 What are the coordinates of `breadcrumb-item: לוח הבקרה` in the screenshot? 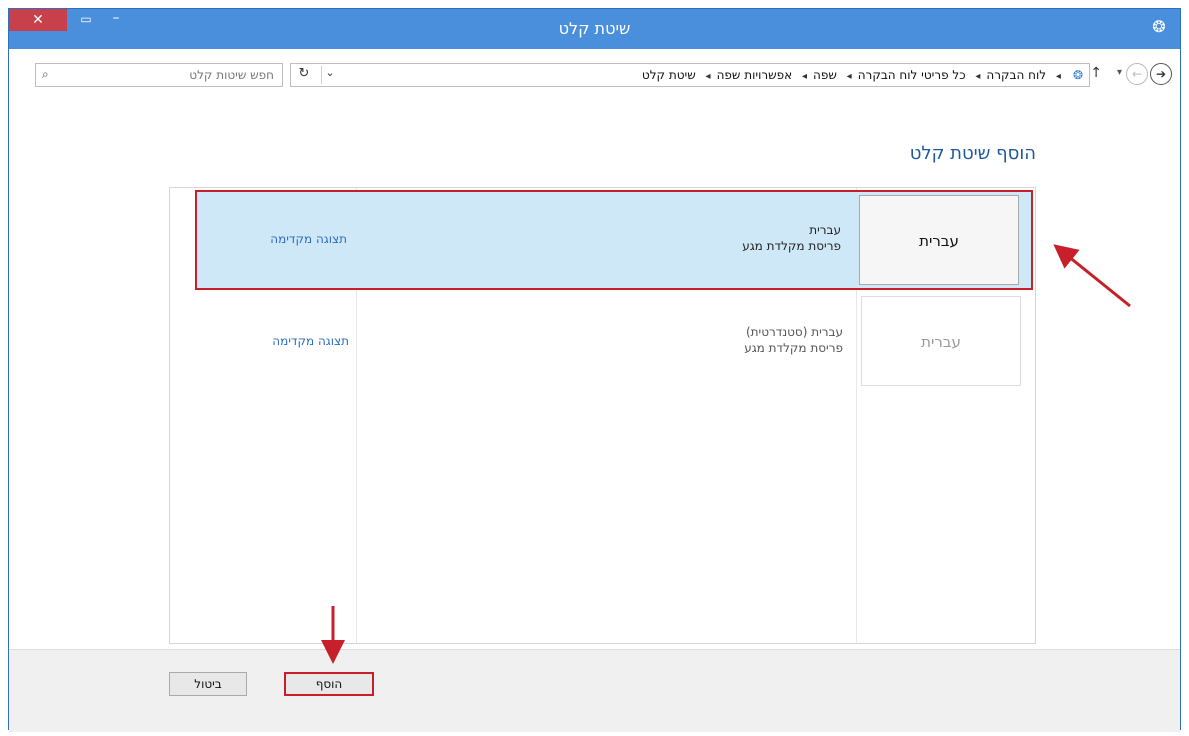 It's located at (1016, 75).